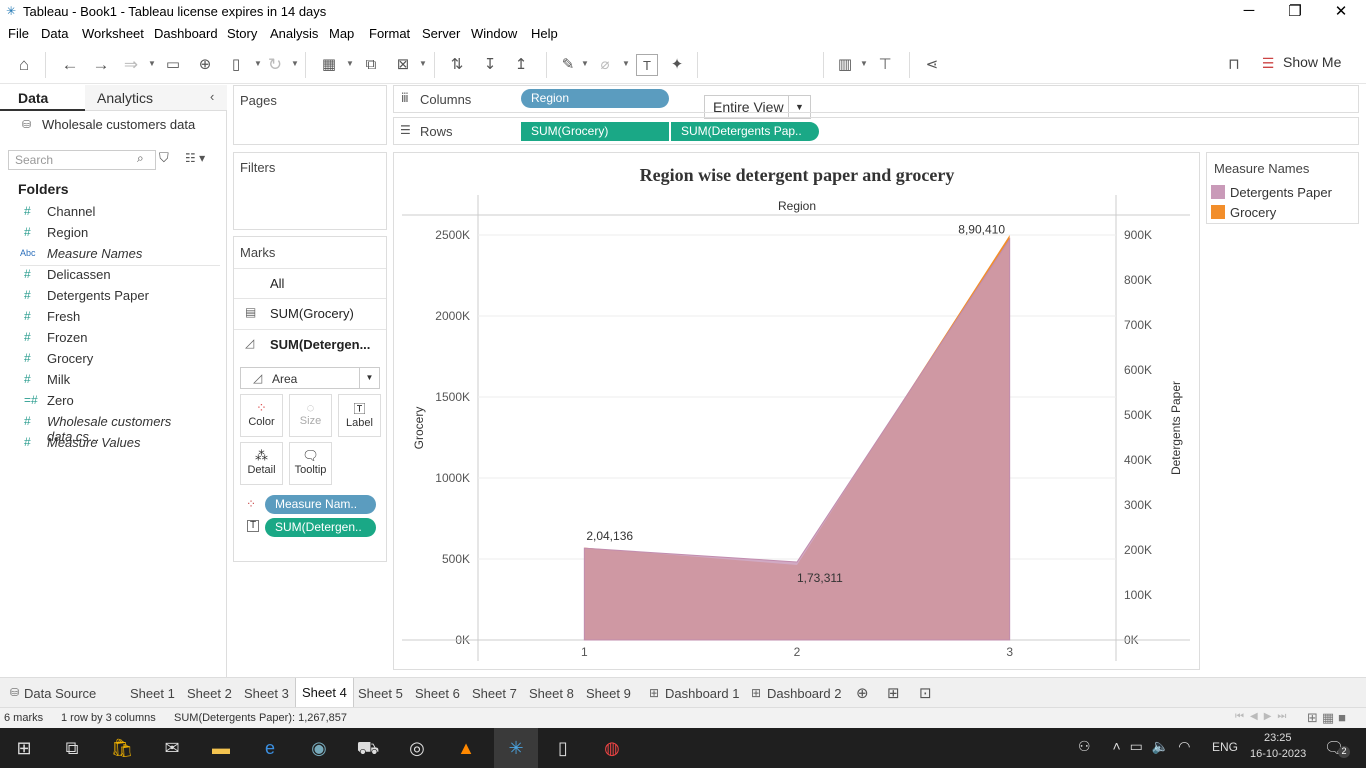 The height and width of the screenshot is (768, 1366). I want to click on language-indicator: ENG, so click(1225, 747).